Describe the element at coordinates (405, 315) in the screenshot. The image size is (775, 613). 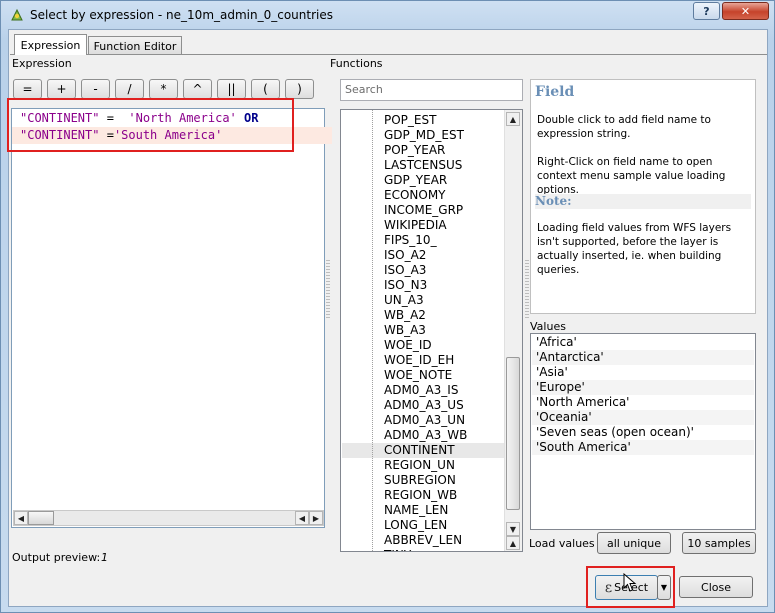
I see `function-item: WB_A2` at that location.